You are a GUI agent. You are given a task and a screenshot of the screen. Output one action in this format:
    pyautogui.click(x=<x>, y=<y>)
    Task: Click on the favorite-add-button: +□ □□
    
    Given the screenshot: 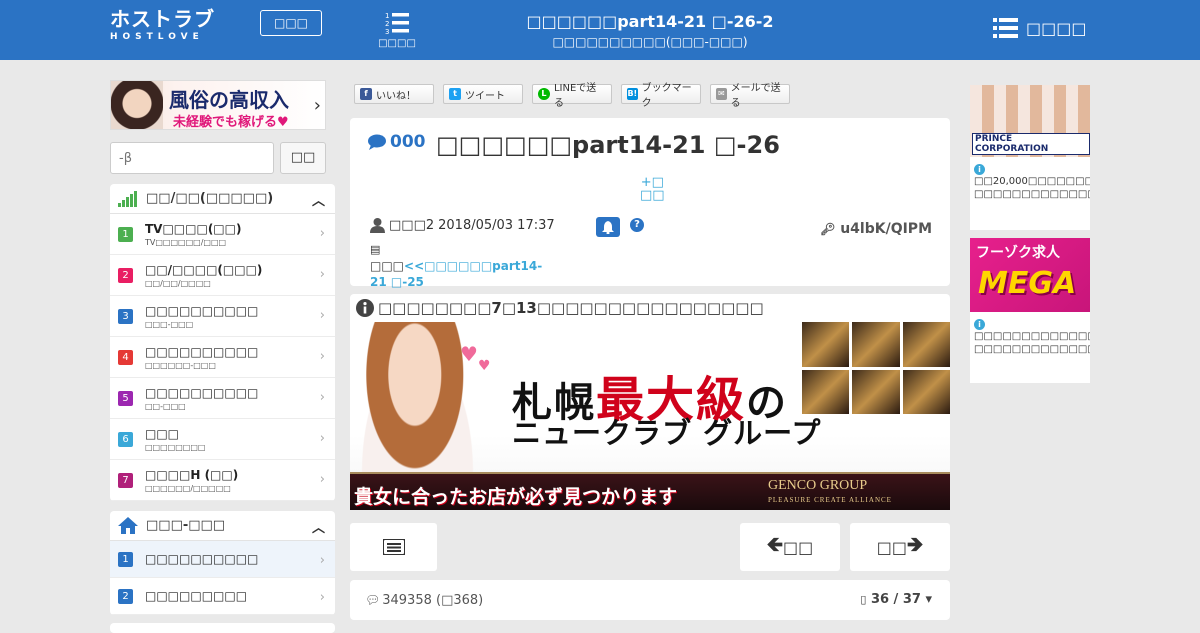 What is the action you would take?
    pyautogui.click(x=652, y=189)
    